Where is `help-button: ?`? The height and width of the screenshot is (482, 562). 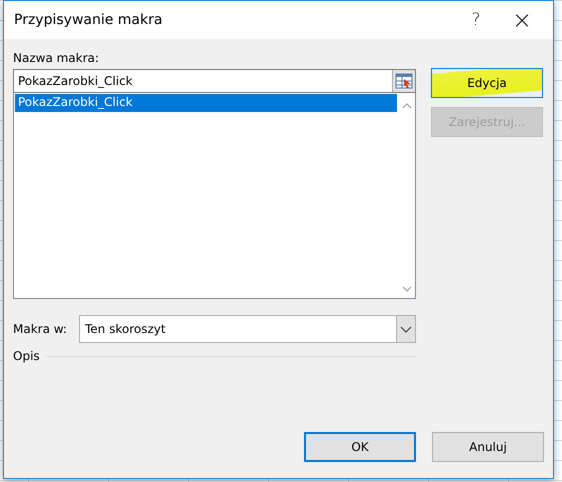 help-button: ? is located at coordinates (476, 20).